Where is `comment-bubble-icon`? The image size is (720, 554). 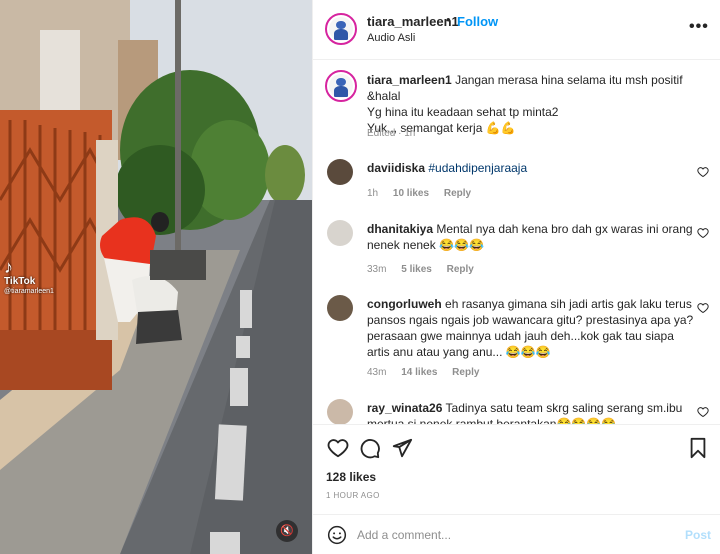
comment-bubble-icon is located at coordinates (370, 448).